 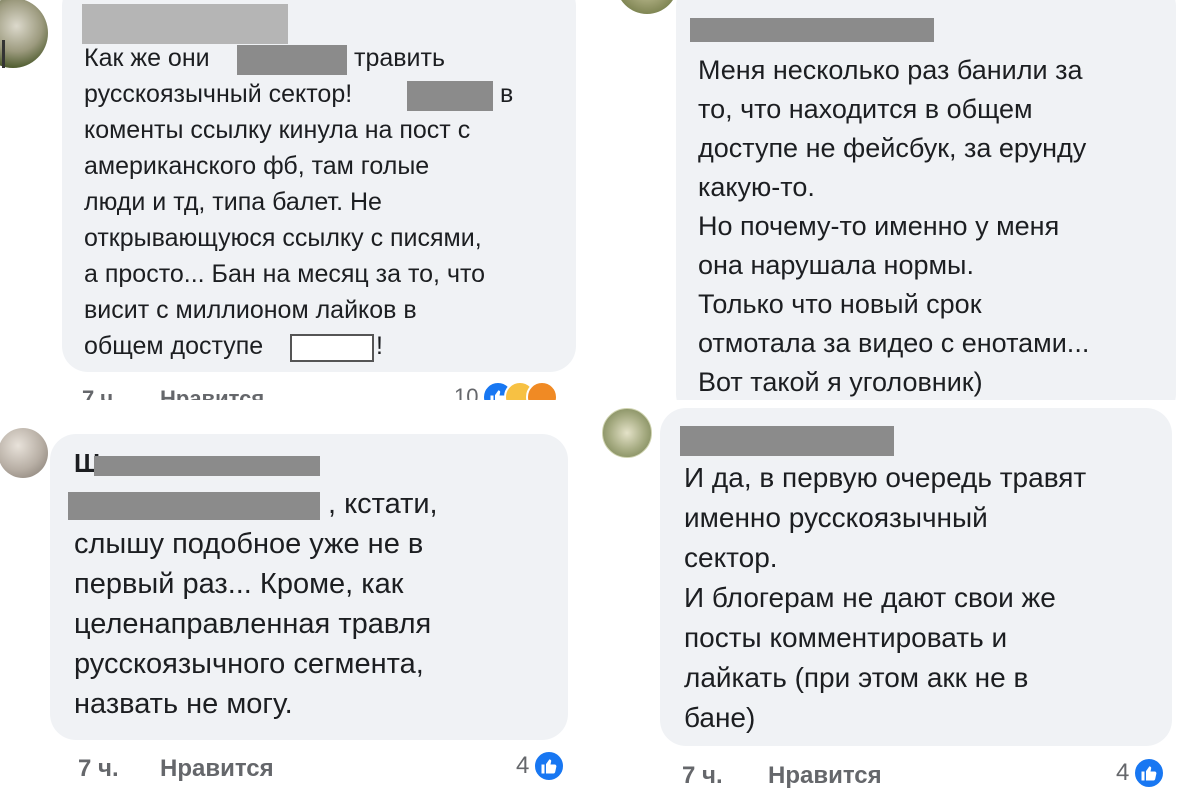 What do you see at coordinates (249, 544) in the screenshot?
I see `comment-line: слышу подобное уже не в` at bounding box center [249, 544].